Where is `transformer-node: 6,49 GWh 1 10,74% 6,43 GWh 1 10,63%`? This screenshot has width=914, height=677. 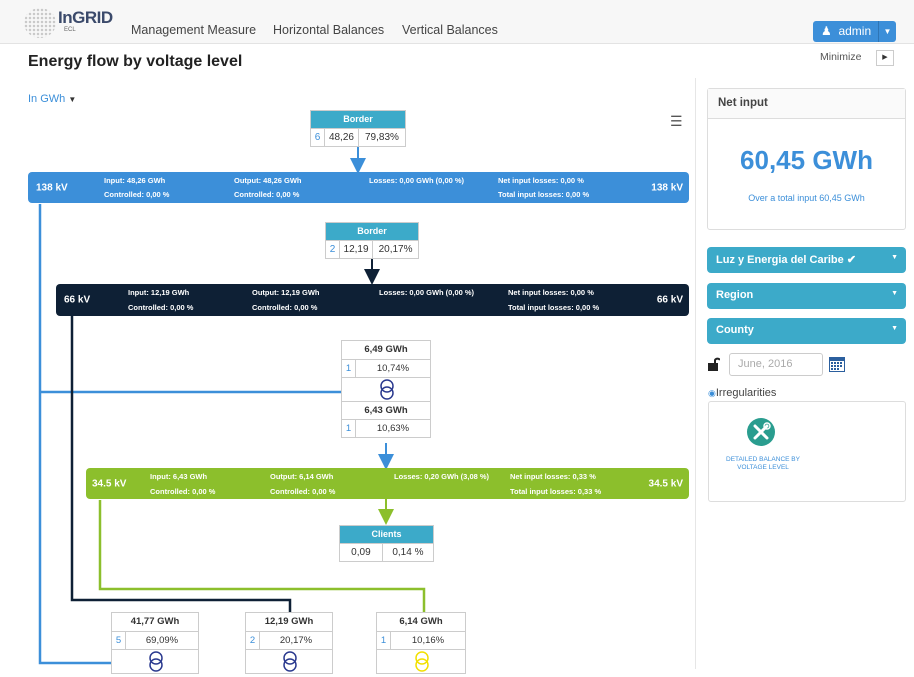 transformer-node: 6,49 GWh 1 10,74% 6,43 GWh 1 10,63% is located at coordinates (386, 389).